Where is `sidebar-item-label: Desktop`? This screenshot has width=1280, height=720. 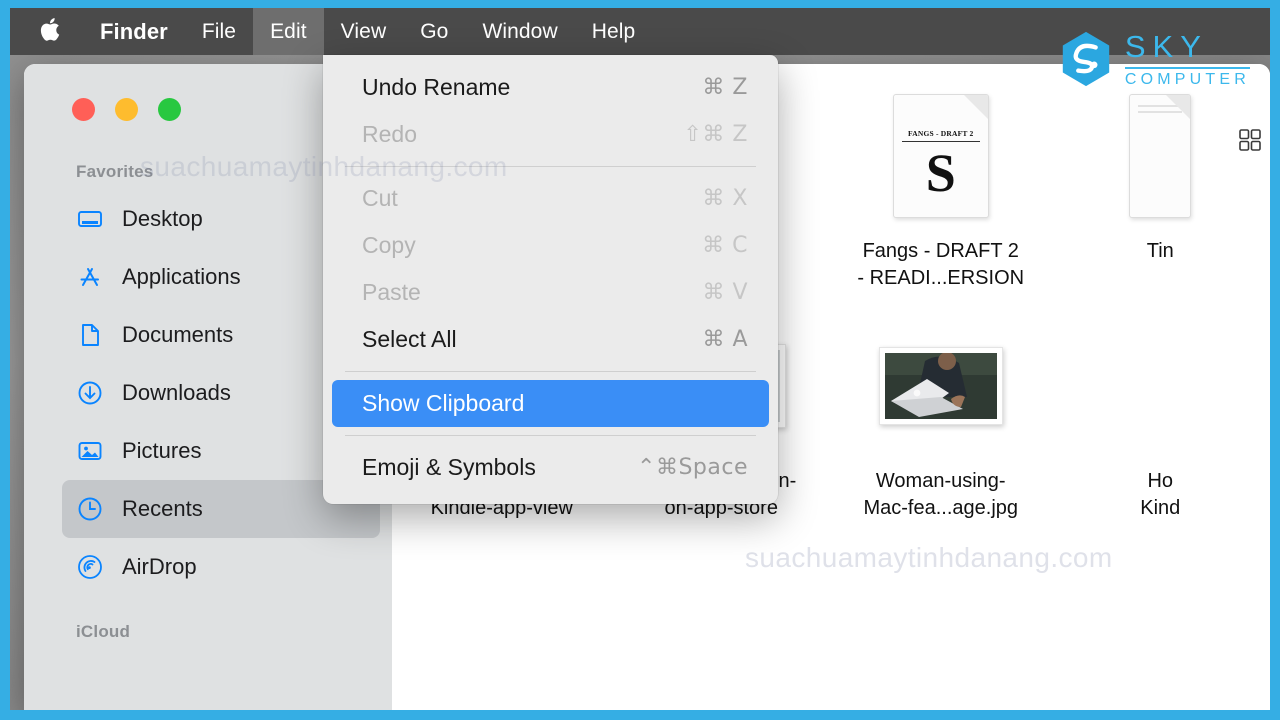 sidebar-item-label: Desktop is located at coordinates (162, 218).